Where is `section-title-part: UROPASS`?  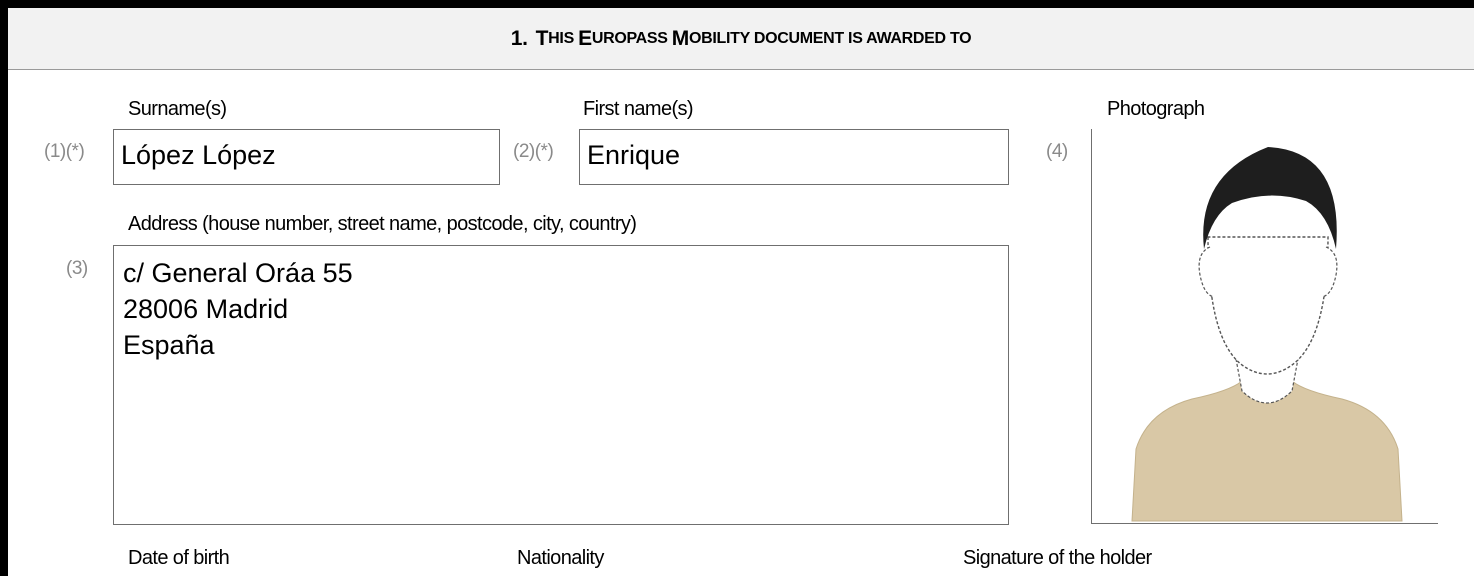 section-title-part: UROPASS is located at coordinates (631, 38).